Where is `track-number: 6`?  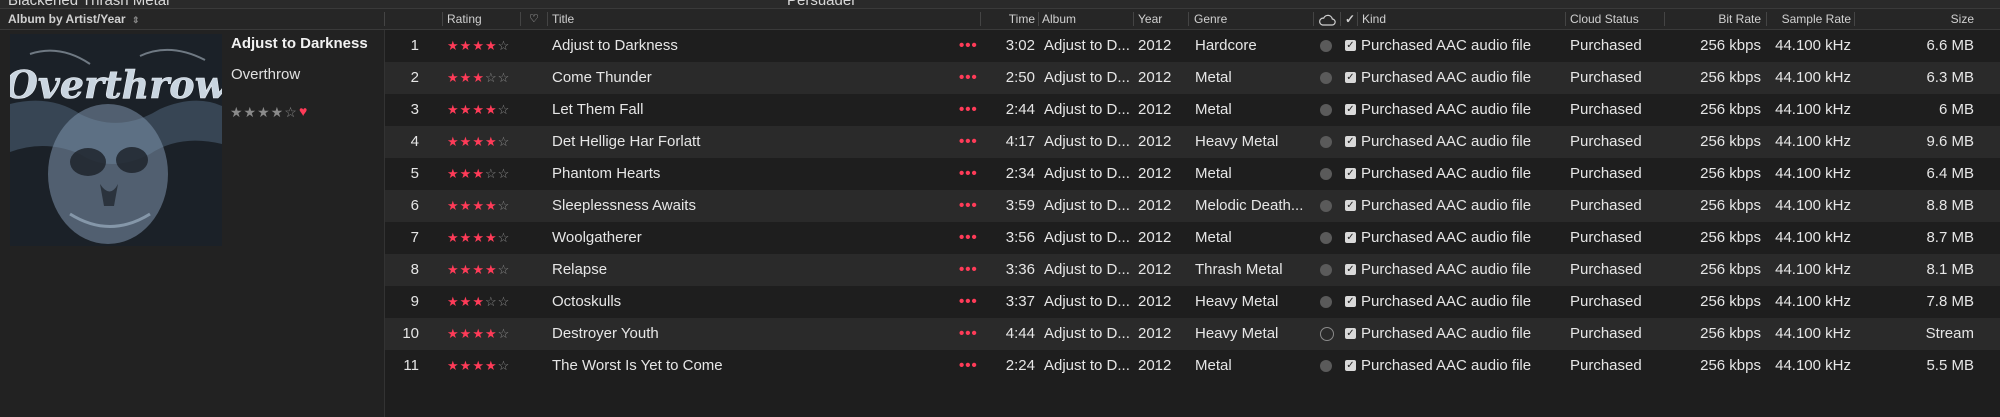 track-number: 6 is located at coordinates (414, 205).